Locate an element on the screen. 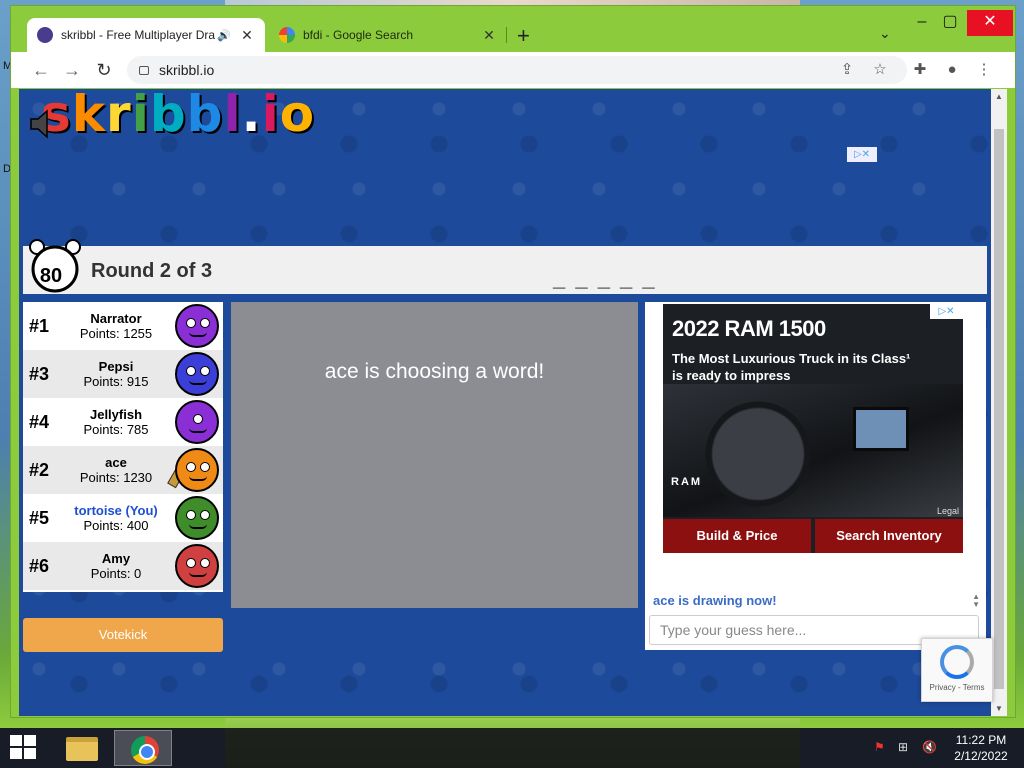 This screenshot has width=1024, height=768. player-name: tortoise (You) is located at coordinates (116, 510).